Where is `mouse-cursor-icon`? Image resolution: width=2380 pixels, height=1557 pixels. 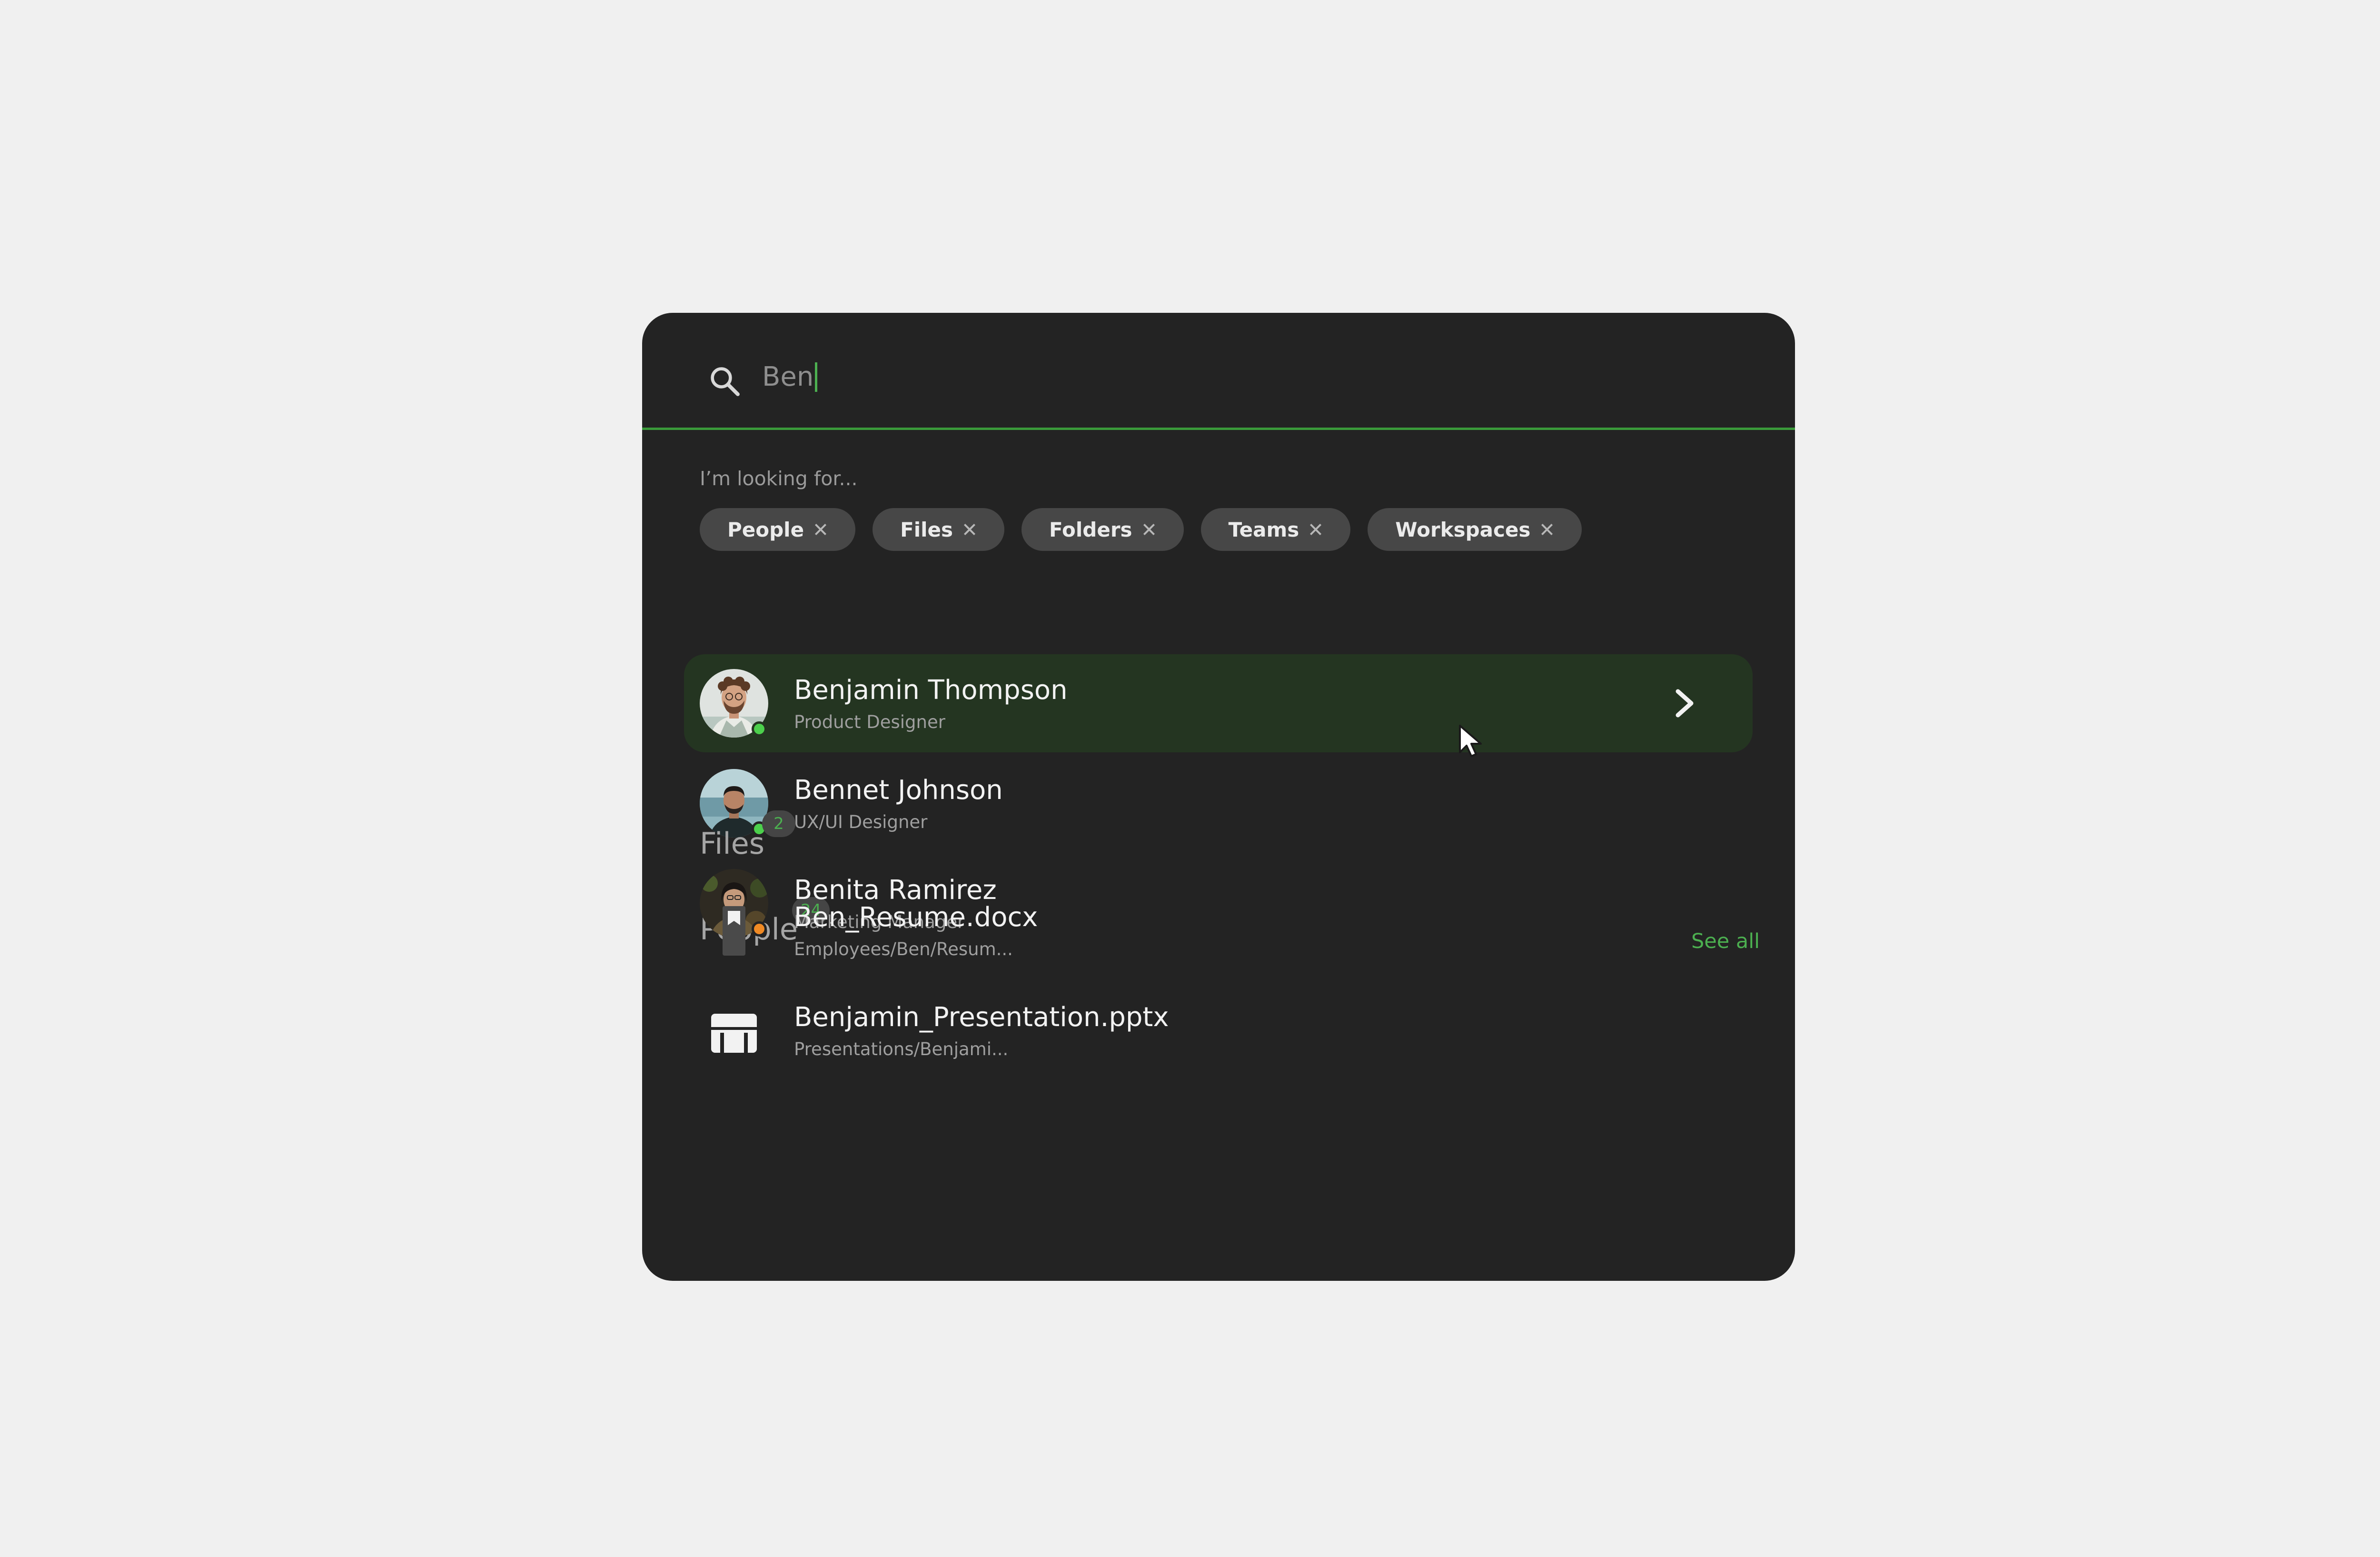
mouse-cursor-icon is located at coordinates (1470, 741).